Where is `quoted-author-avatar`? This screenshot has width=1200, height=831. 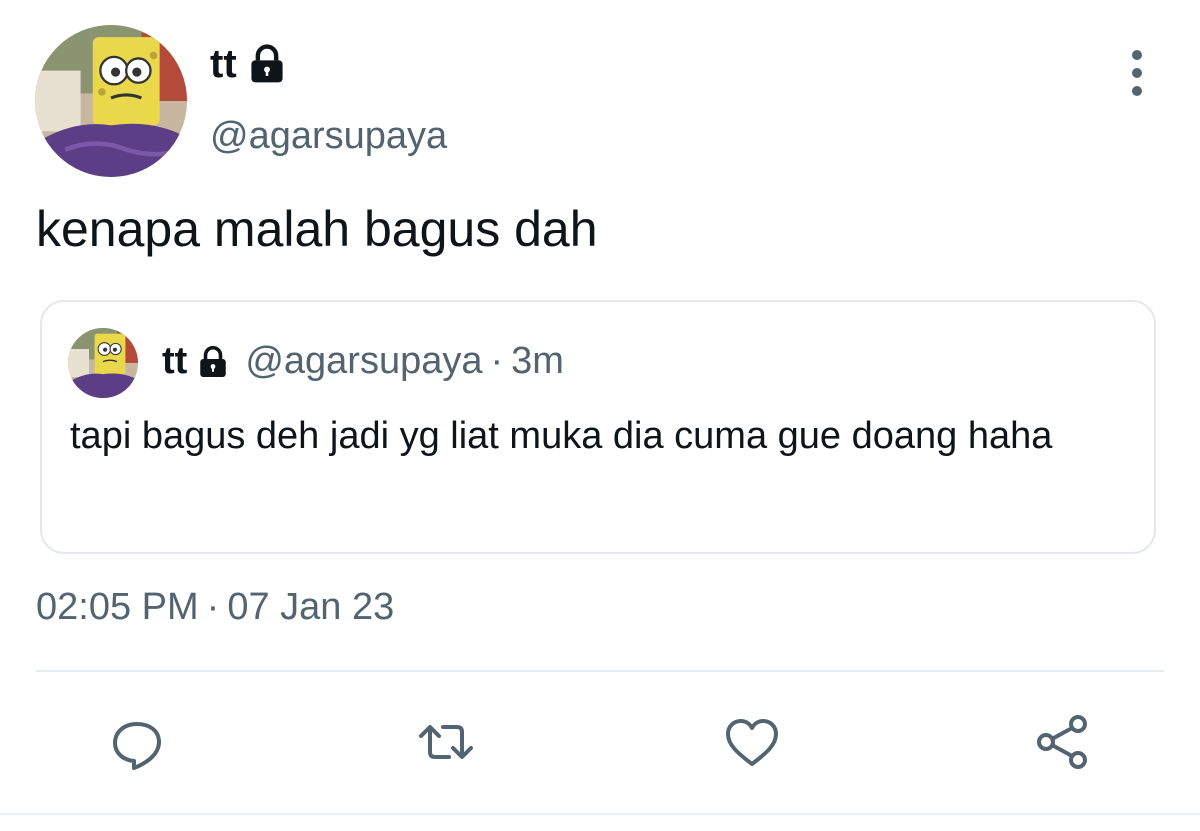 quoted-author-avatar is located at coordinates (103, 363).